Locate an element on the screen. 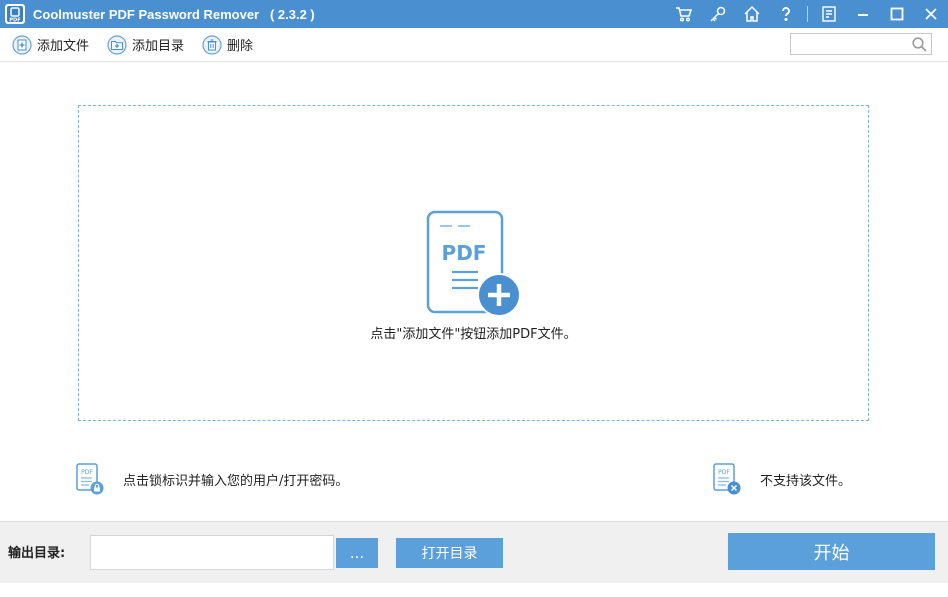 The image size is (948, 597). app-logo-icon: PDF is located at coordinates (15, 14).